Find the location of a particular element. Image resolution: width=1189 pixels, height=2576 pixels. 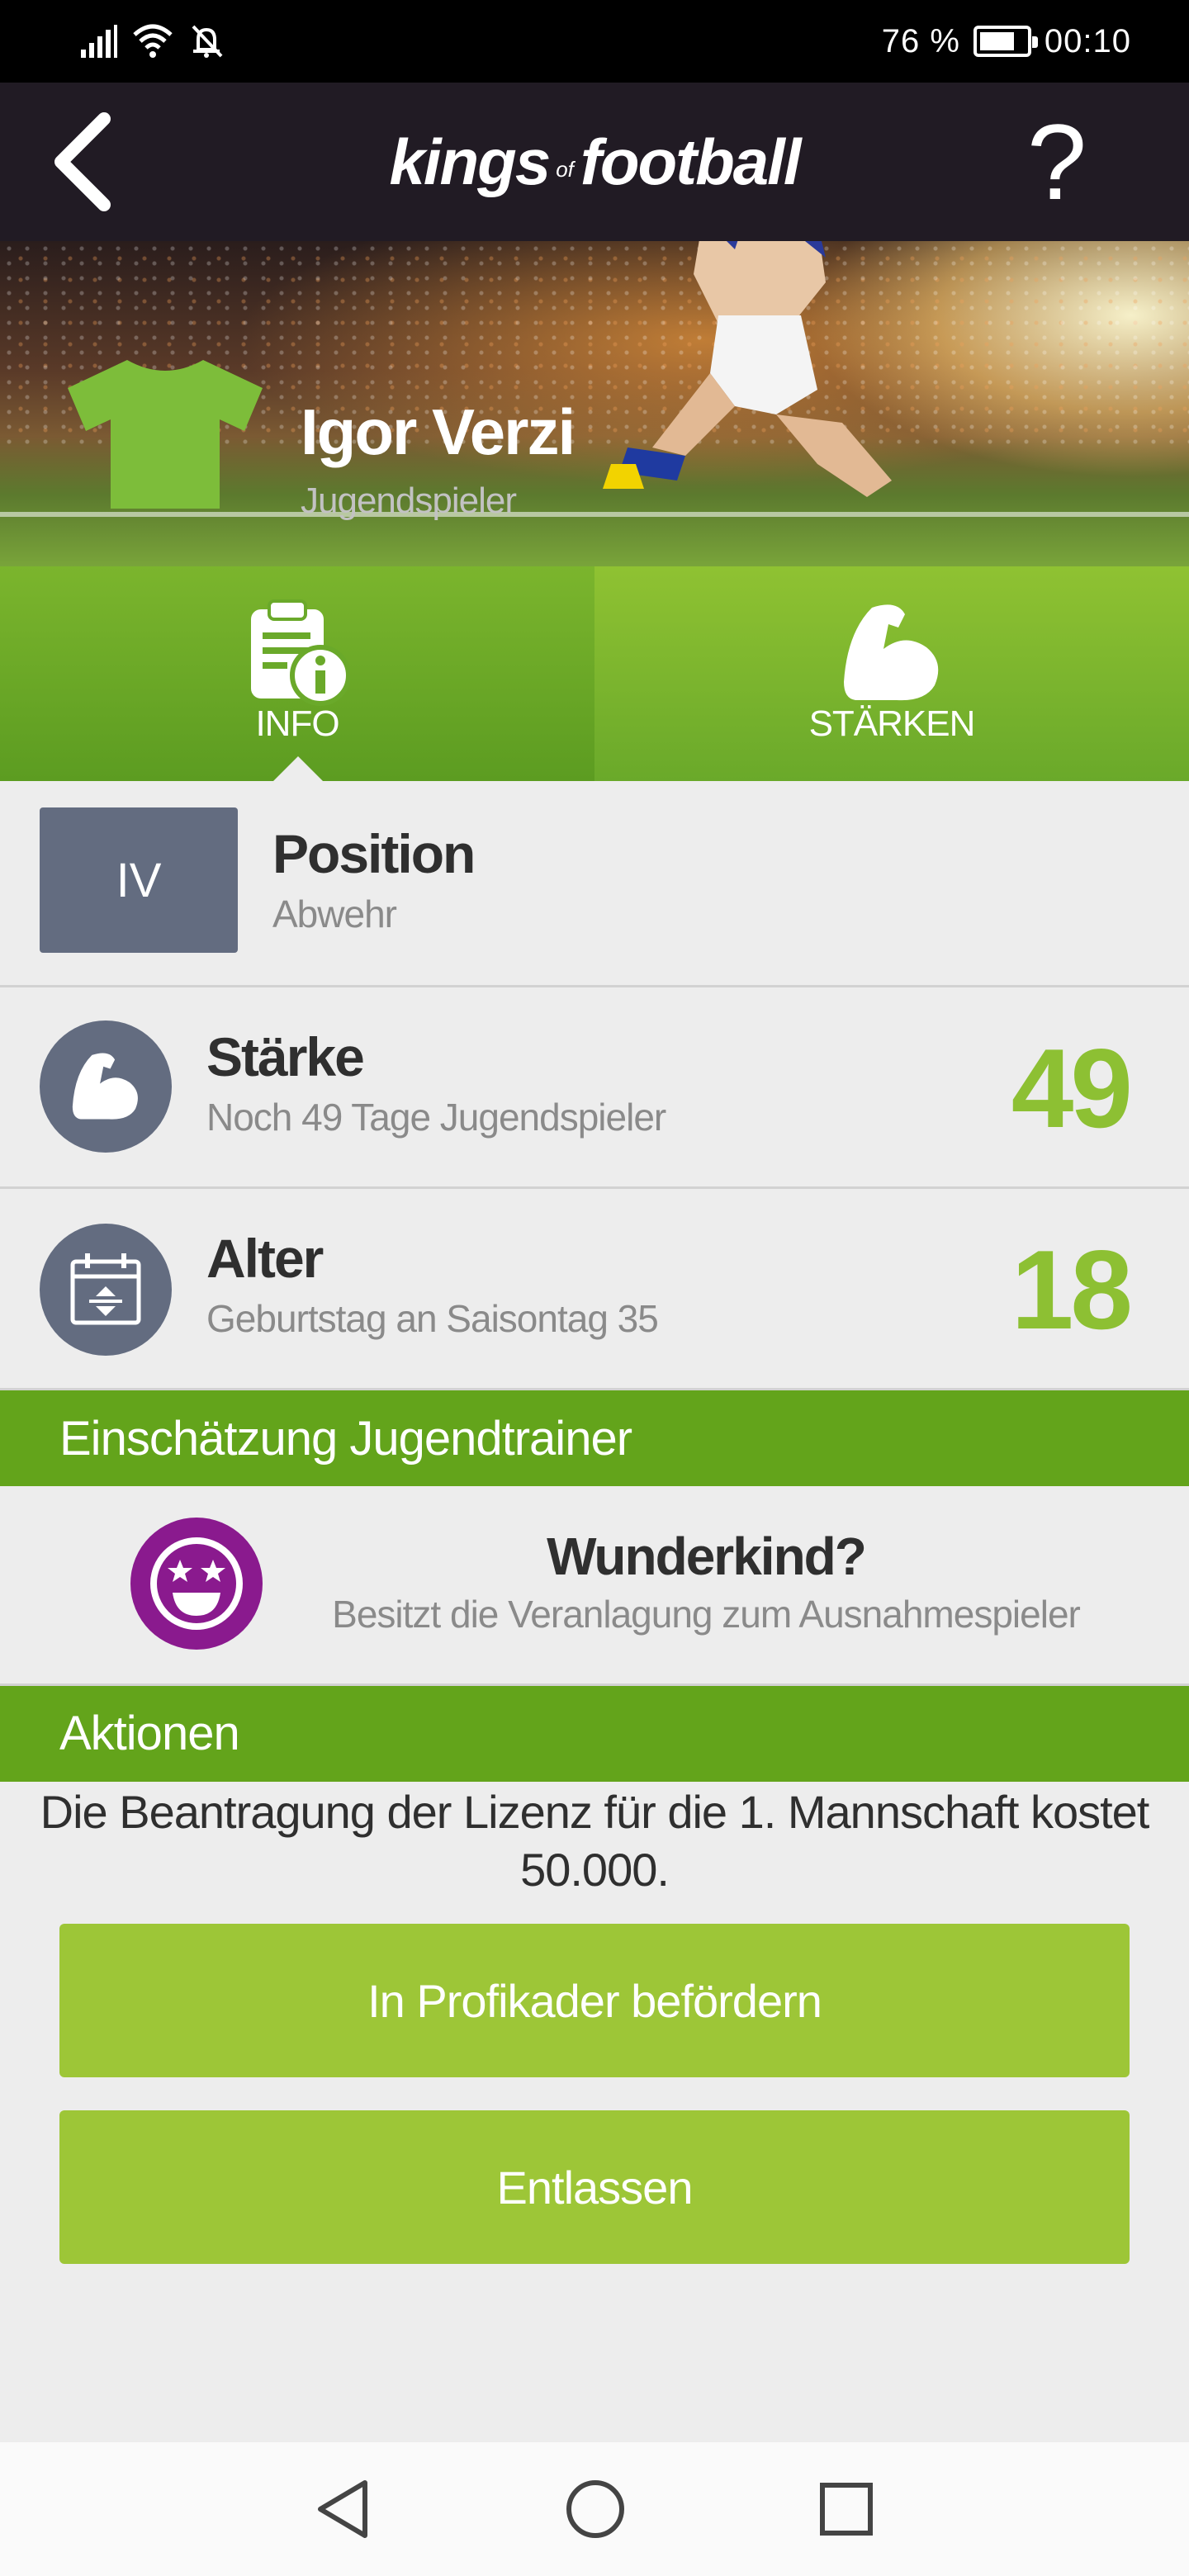

shirt-icon is located at coordinates (165, 434).